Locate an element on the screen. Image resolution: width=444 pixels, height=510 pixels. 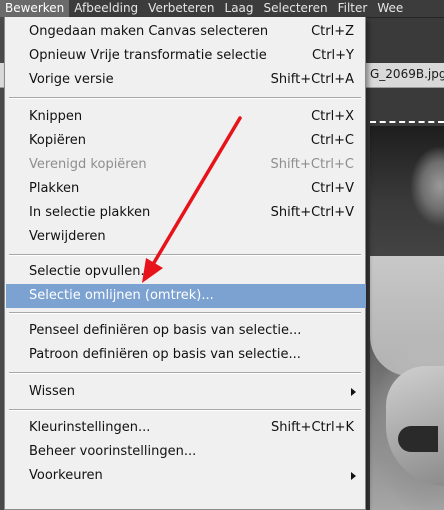
menu-item-label: Voorkeuren is located at coordinates (66, 475).